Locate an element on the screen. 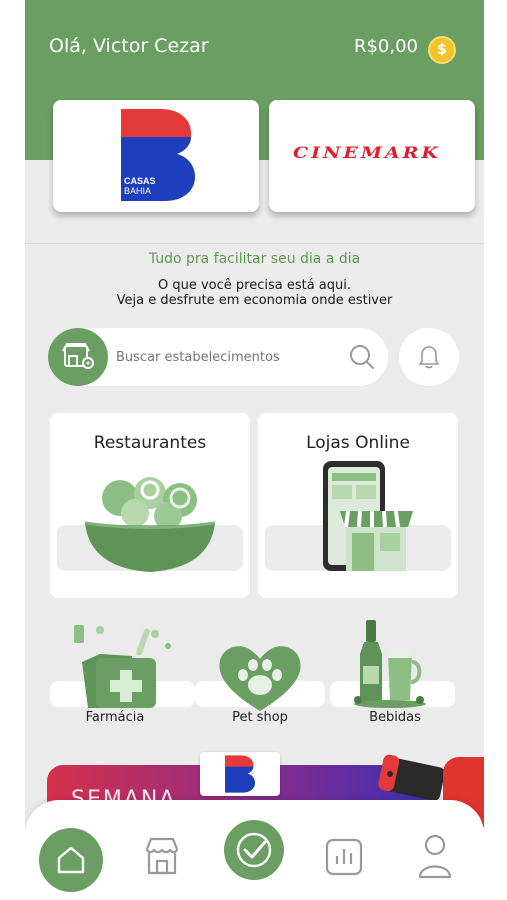 The image size is (507, 900). partner-card-cinemark: CINEMARK is located at coordinates (372, 156).